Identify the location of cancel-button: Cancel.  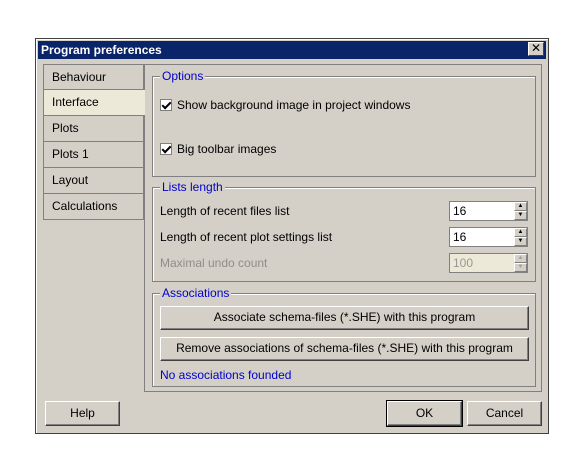
(504, 413).